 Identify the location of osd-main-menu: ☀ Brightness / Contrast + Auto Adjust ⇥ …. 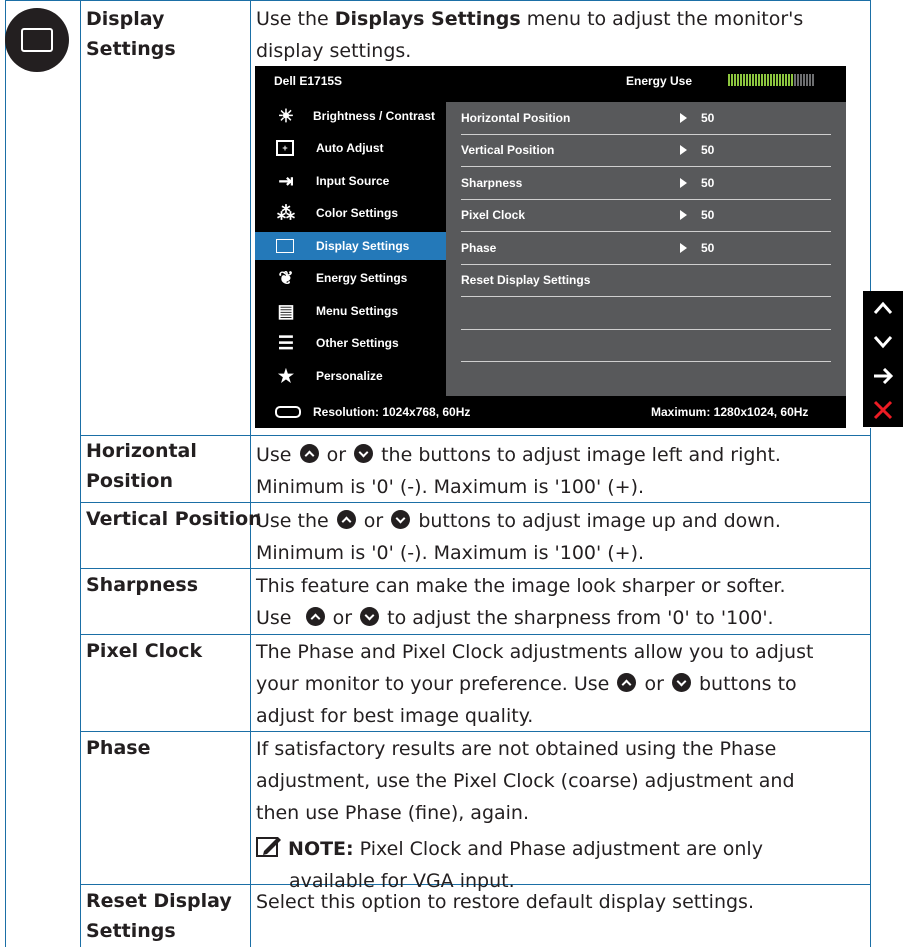
(350, 249).